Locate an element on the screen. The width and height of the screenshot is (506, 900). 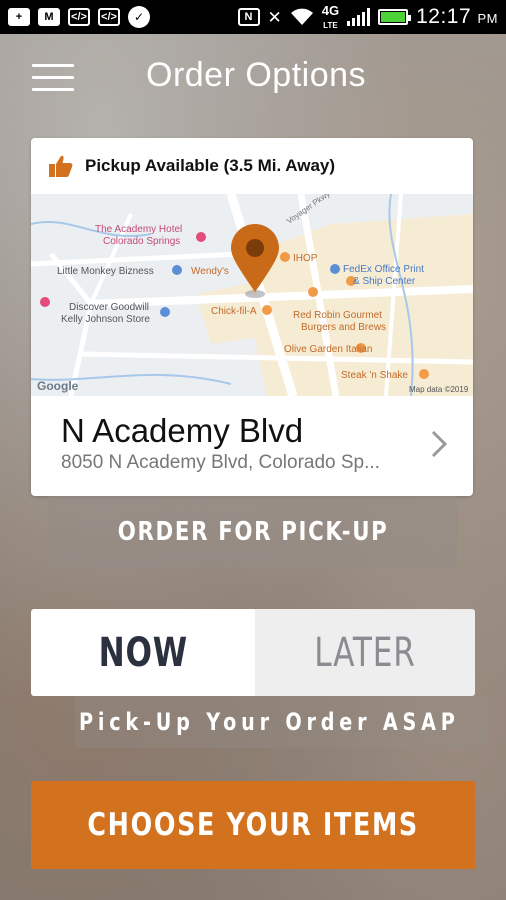
notification-icons: + M </> </> ✓ is located at coordinates (79, 17).